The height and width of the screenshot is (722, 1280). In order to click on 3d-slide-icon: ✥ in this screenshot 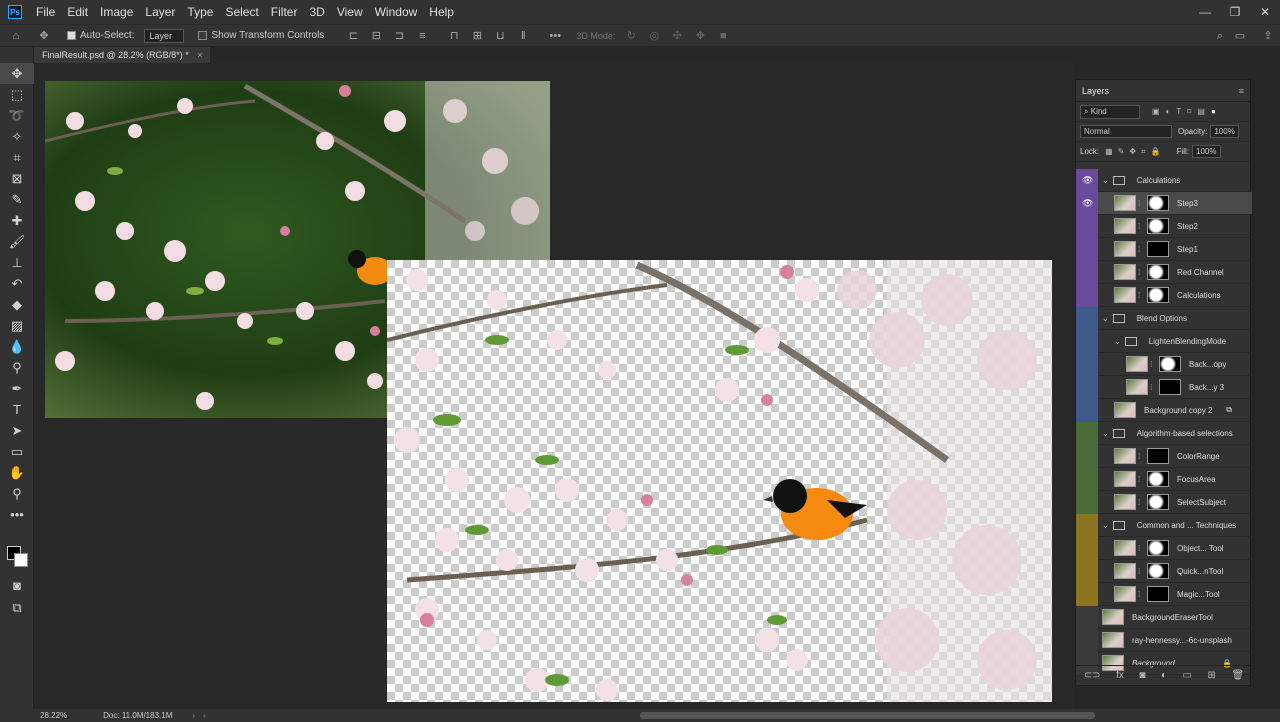, I will do `click(700, 36)`.